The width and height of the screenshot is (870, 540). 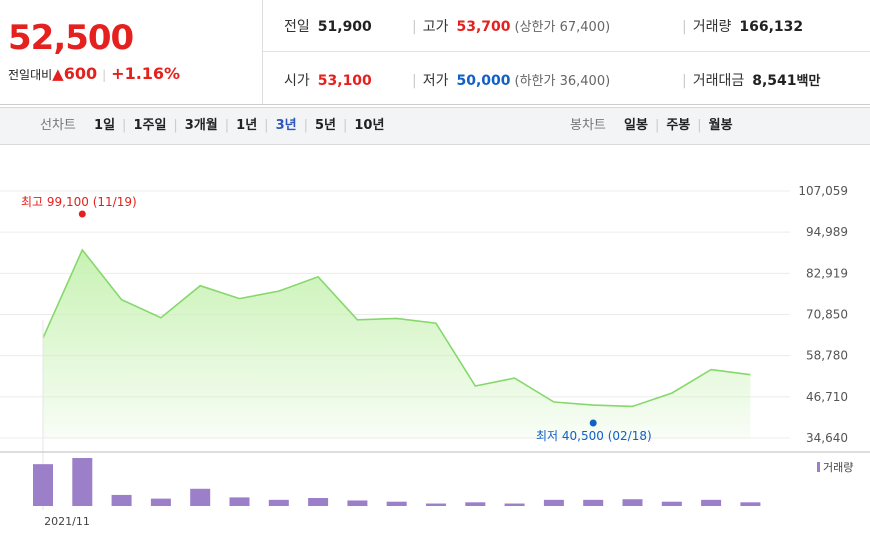 I want to click on prev-close-cell: 전일 51,900, so click(x=328, y=26).